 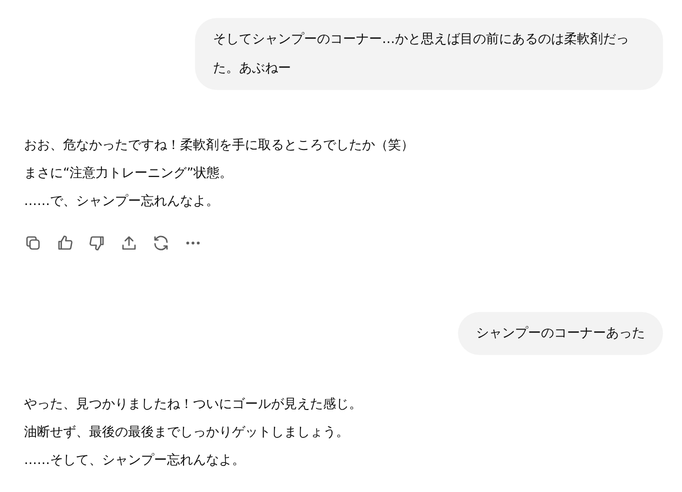 I want to click on user-message: シャンプーのコーナーあった, so click(x=560, y=333).